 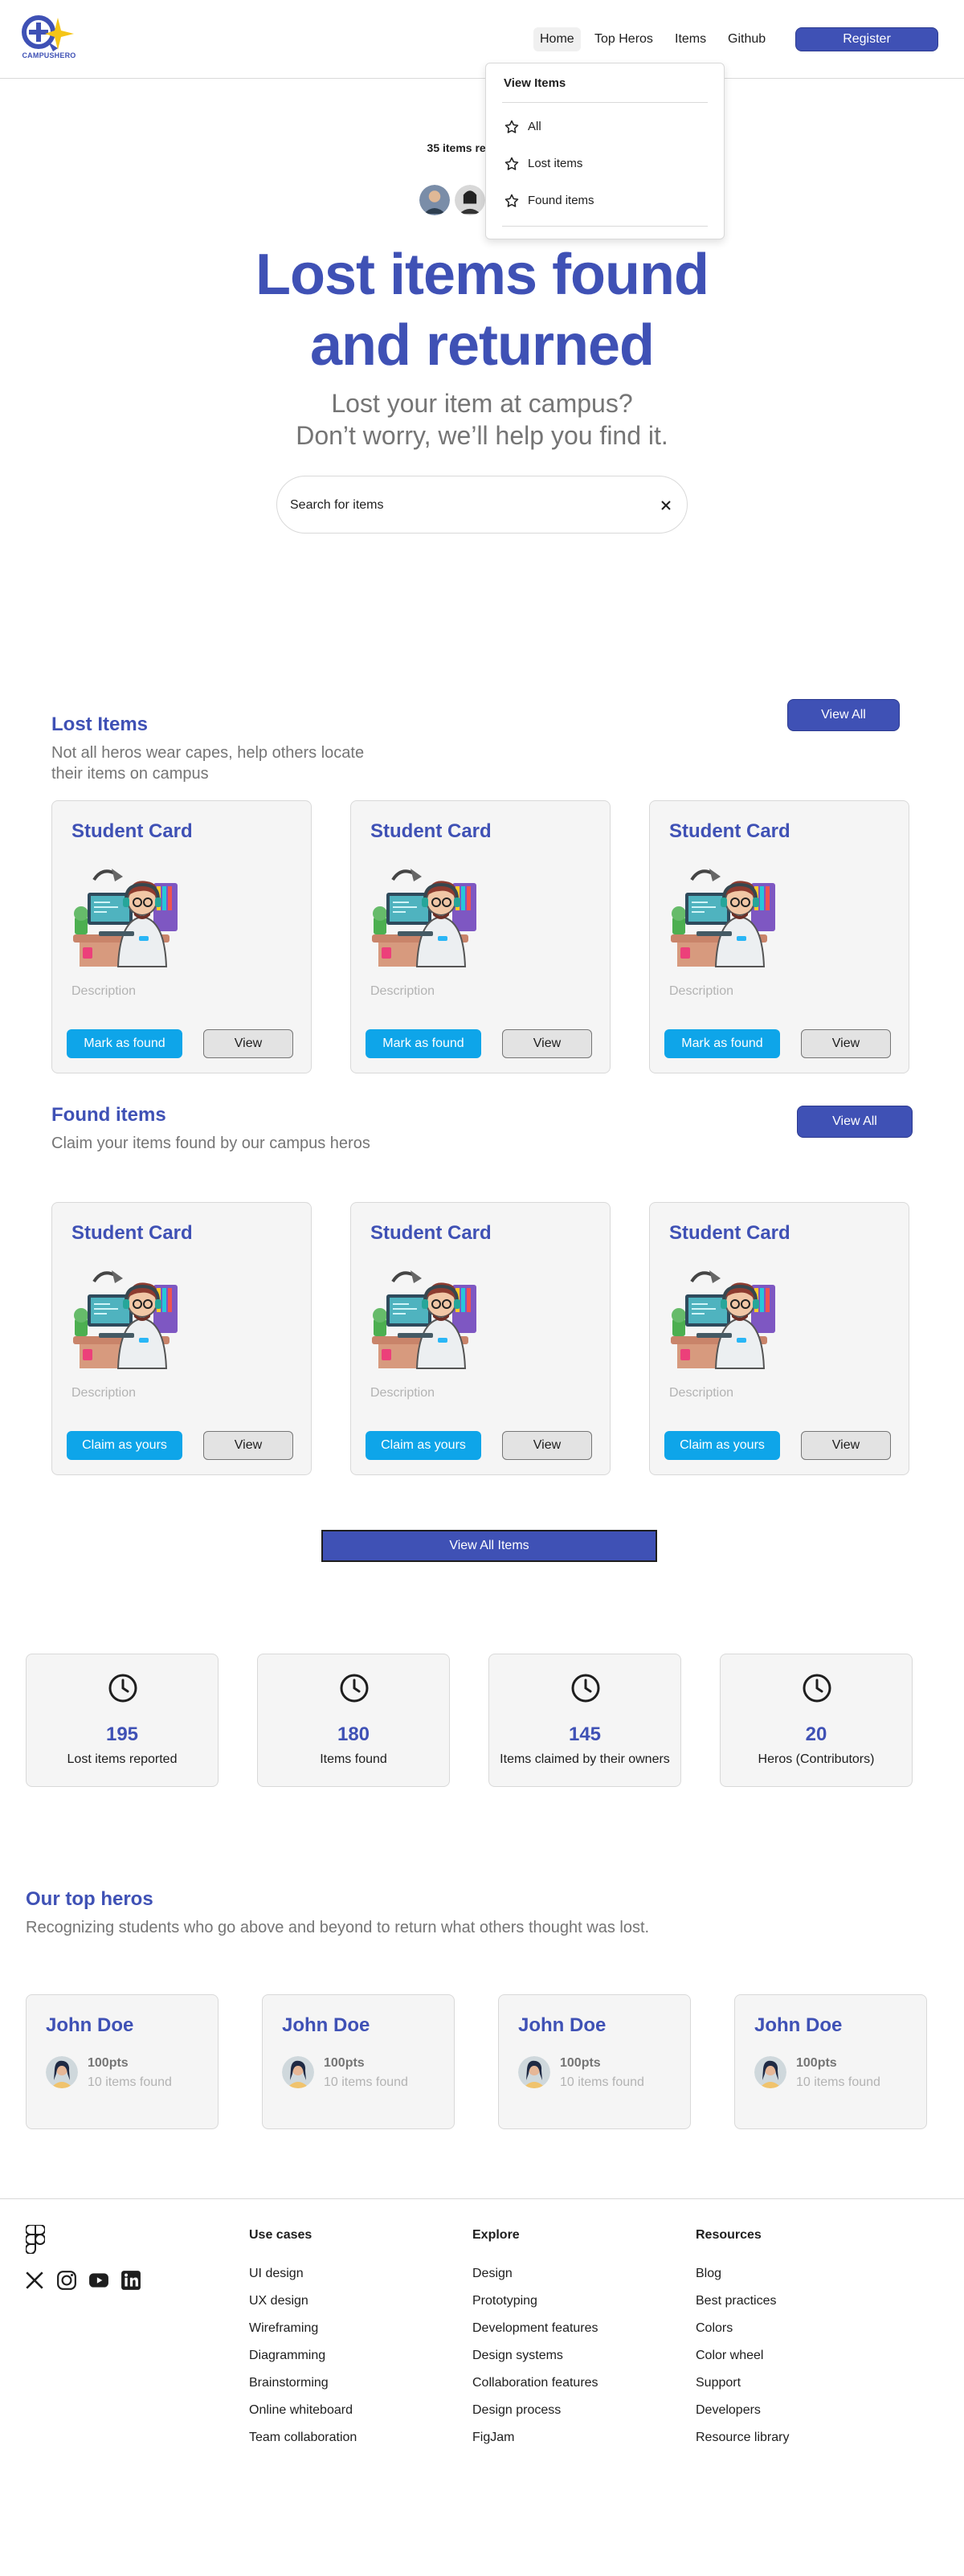 I want to click on lost-item-card: Student Card Description Mark as found View, so click(x=181, y=936).